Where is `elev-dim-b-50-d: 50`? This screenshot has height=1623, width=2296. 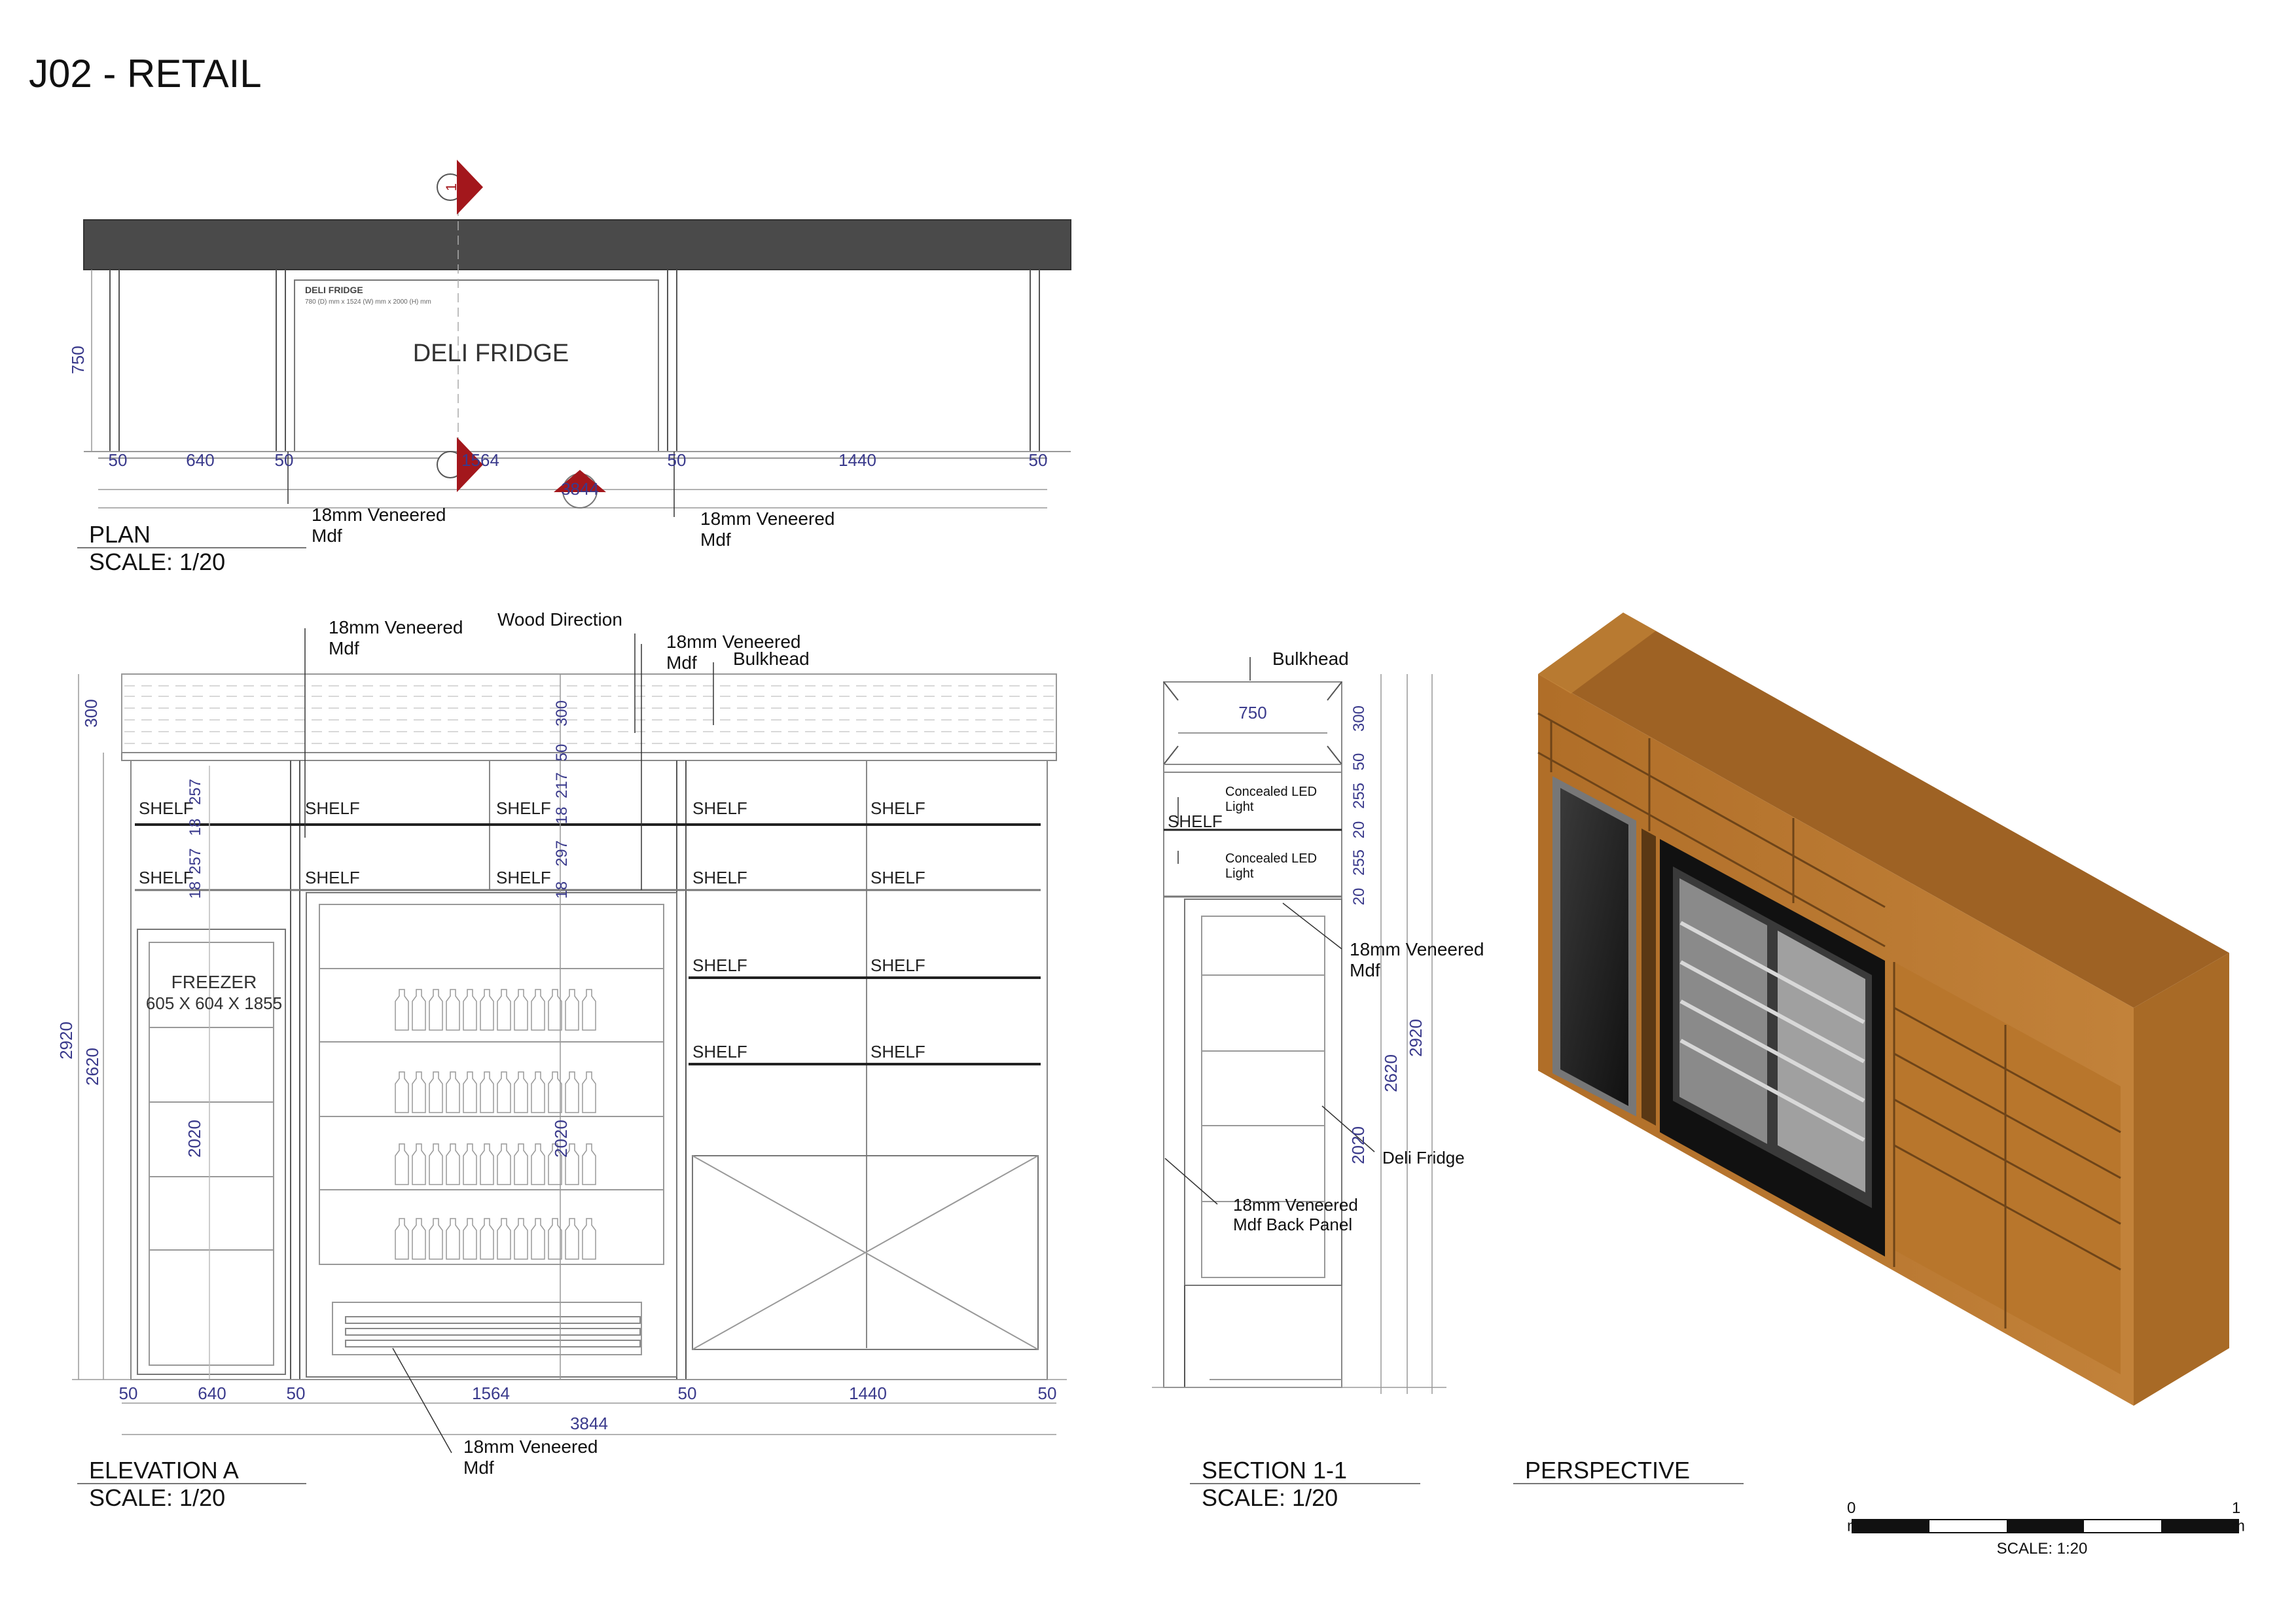 elev-dim-b-50-d: 50 is located at coordinates (1047, 1393).